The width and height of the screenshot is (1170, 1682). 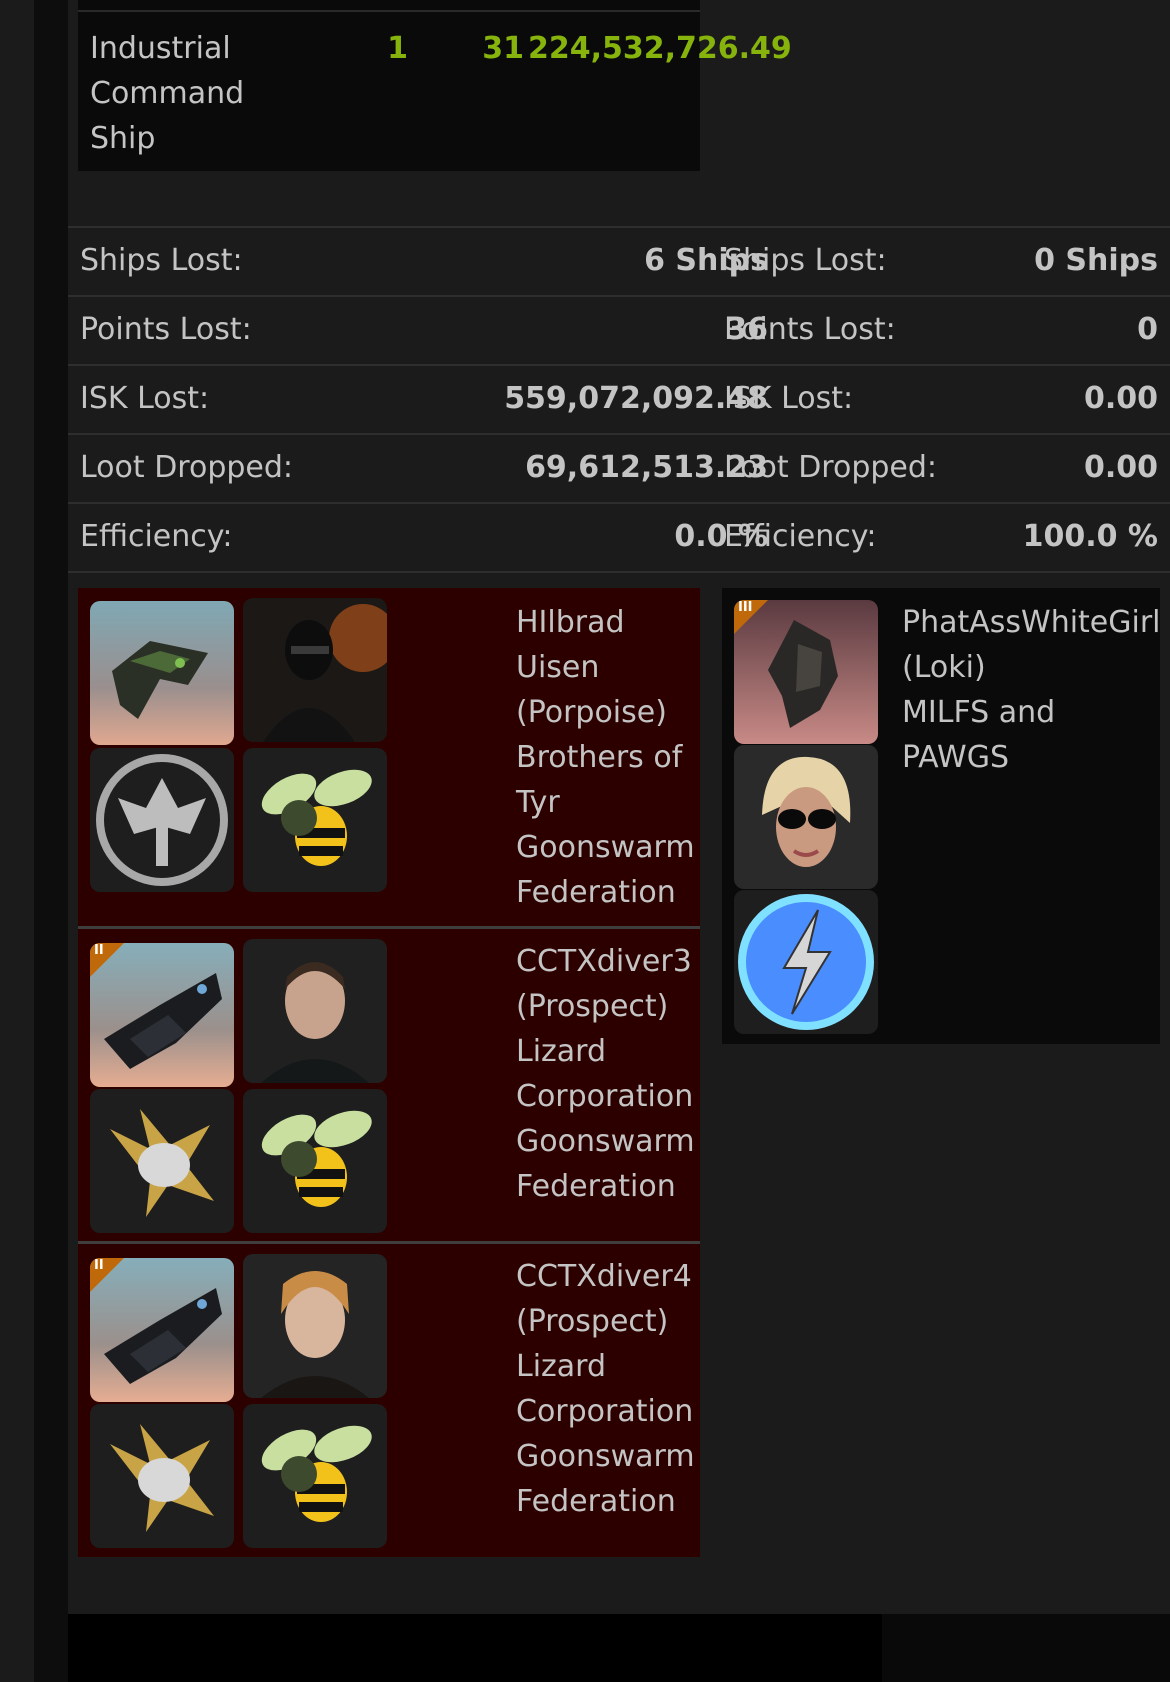 What do you see at coordinates (604, 961) in the screenshot?
I see `pilot-info-line: CCTXdiver3` at bounding box center [604, 961].